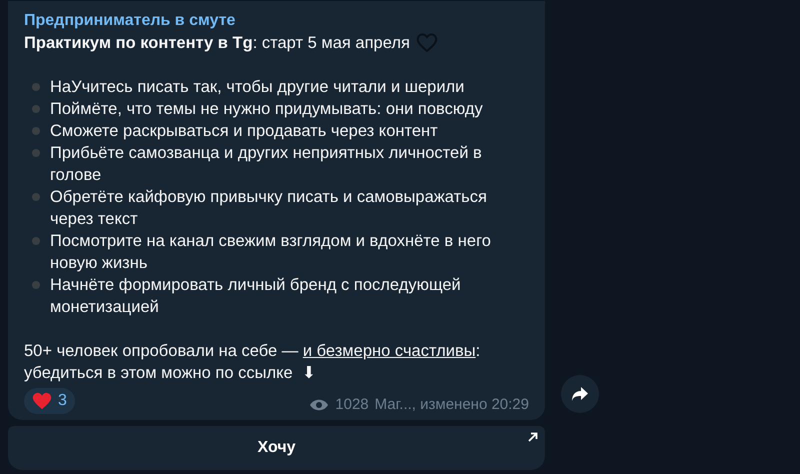 Image resolution: width=800 pixels, height=474 pixels. What do you see at coordinates (266, 109) in the screenshot?
I see `list-item: Поймёте, что темы не нужно придумывать: они повсюду` at bounding box center [266, 109].